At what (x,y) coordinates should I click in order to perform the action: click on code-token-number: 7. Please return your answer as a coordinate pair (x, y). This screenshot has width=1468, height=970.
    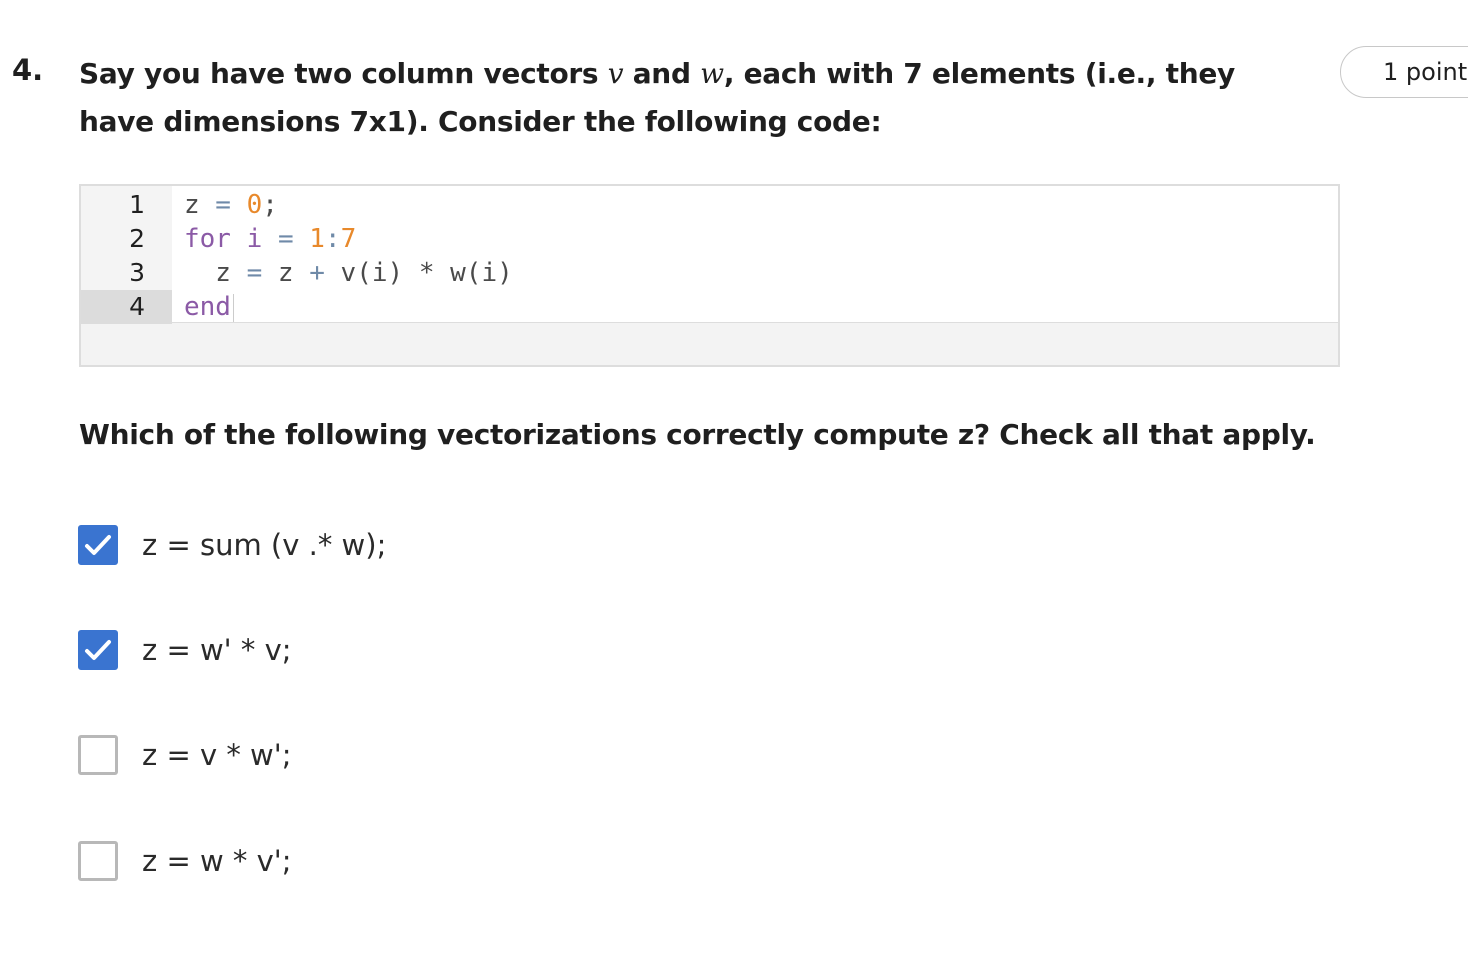
    Looking at the image, I should click on (348, 239).